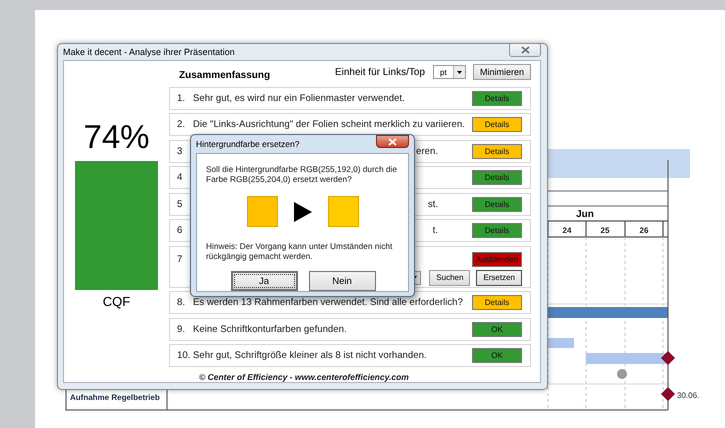 The image size is (725, 428). I want to click on action-button: Ersetzen, so click(499, 278).